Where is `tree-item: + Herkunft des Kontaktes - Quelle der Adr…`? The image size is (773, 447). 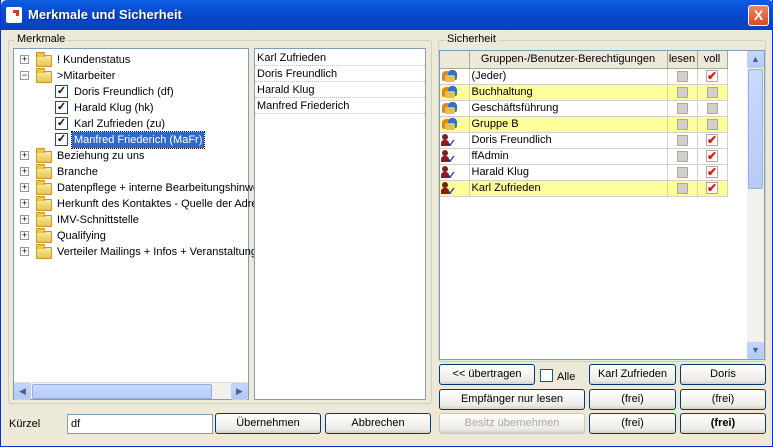 tree-item: + Herkunft des Kontaktes - Quelle der Adr… is located at coordinates (136, 204).